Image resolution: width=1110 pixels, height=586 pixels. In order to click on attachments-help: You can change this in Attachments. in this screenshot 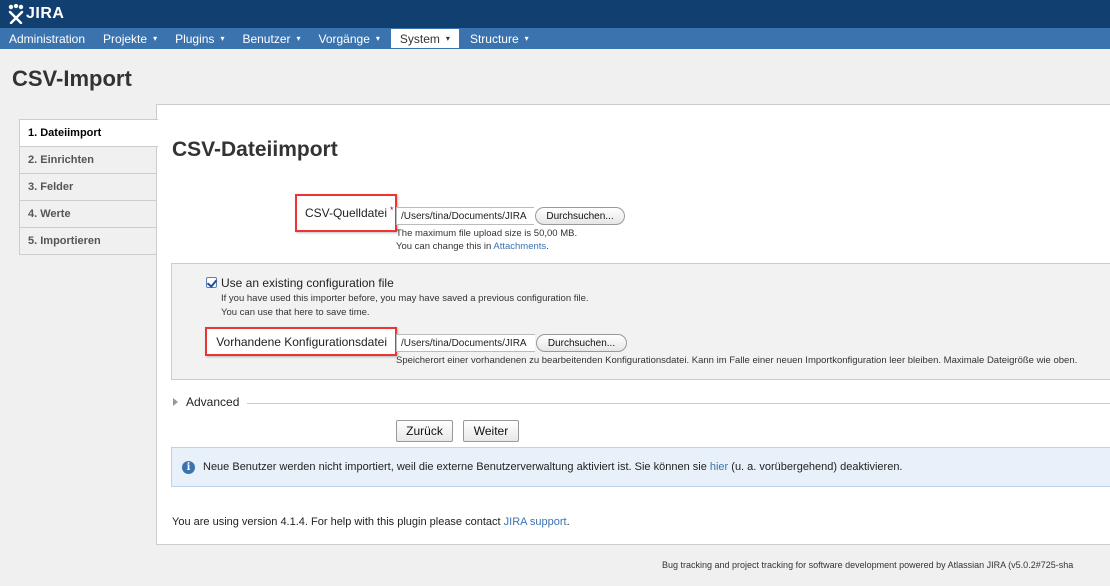, I will do `click(472, 246)`.